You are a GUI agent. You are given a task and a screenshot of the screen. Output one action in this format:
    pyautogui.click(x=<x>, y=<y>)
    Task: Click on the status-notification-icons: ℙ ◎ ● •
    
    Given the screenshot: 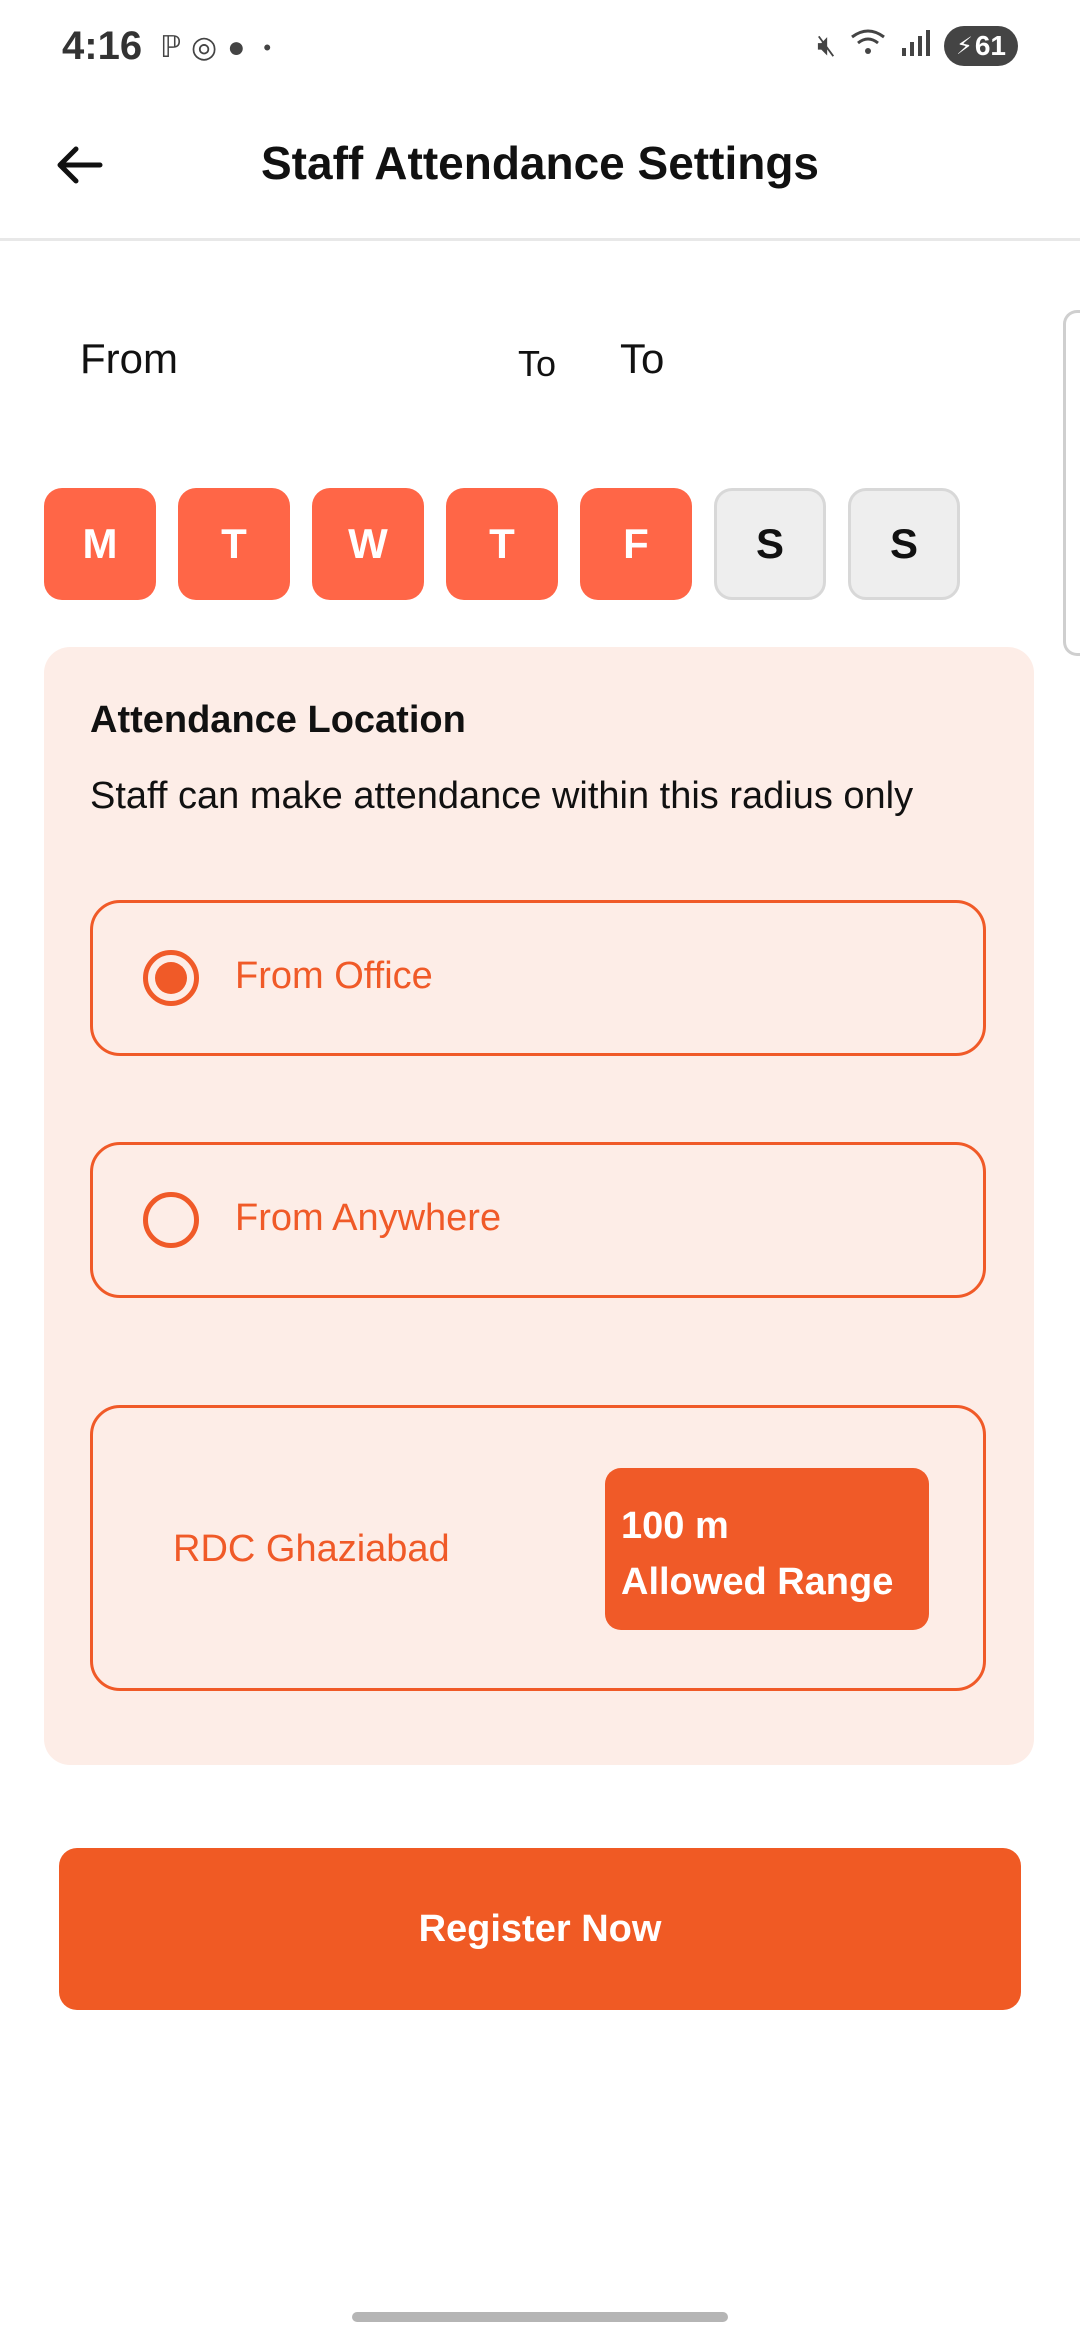 What is the action you would take?
    pyautogui.click(x=215, y=47)
    